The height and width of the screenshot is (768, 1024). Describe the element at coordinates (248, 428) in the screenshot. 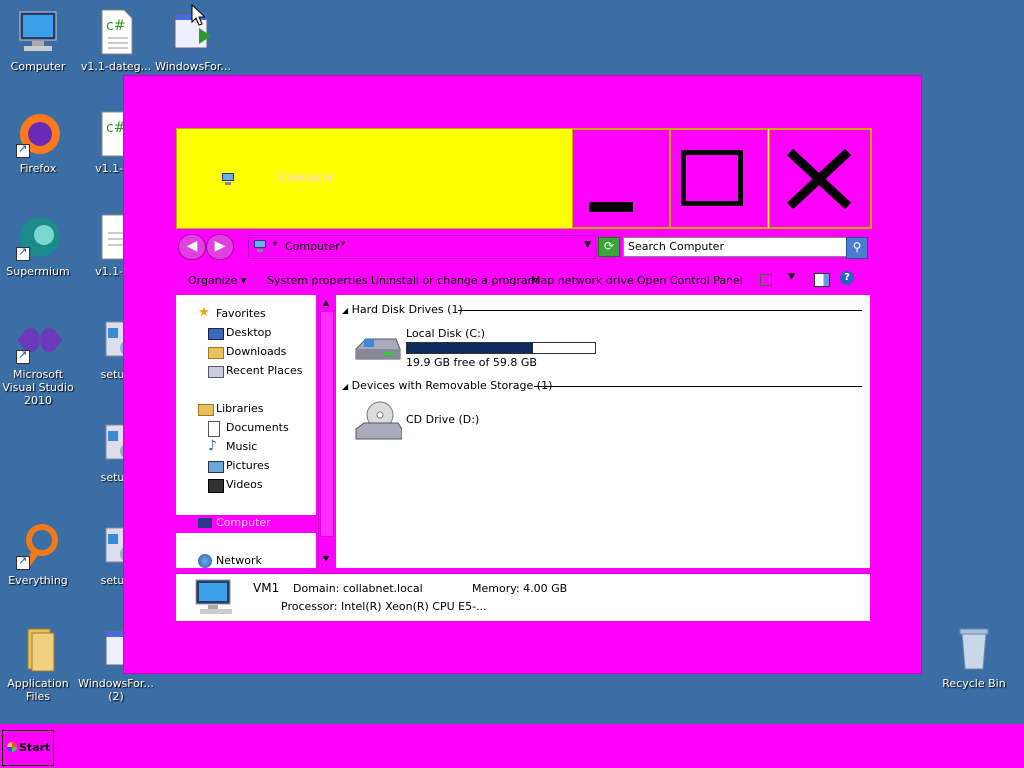

I see `nav-documents: Documents` at that location.